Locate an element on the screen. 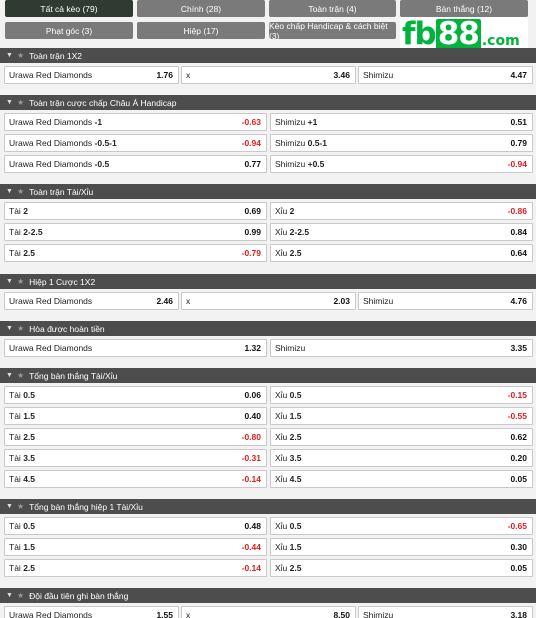  odds-value: -0.86 is located at coordinates (517, 211).